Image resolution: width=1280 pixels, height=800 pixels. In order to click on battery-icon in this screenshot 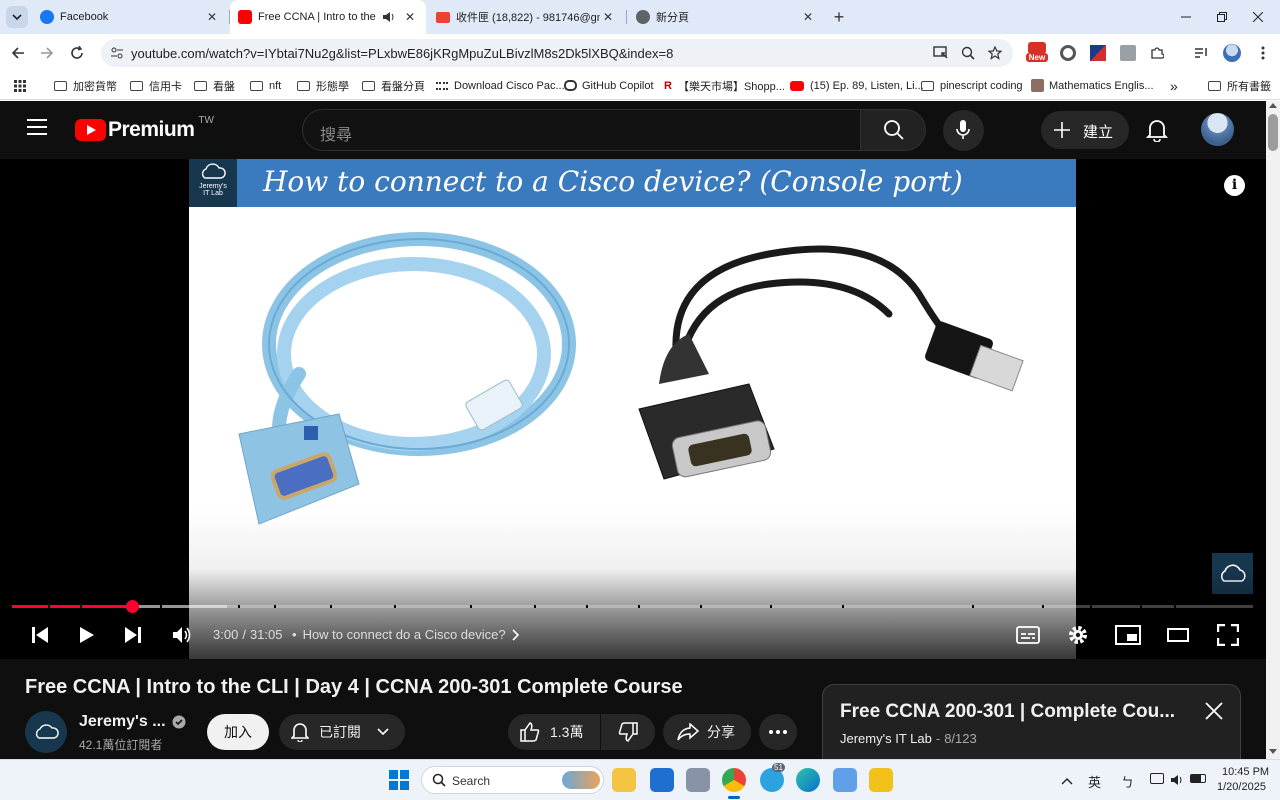, I will do `click(1198, 778)`.